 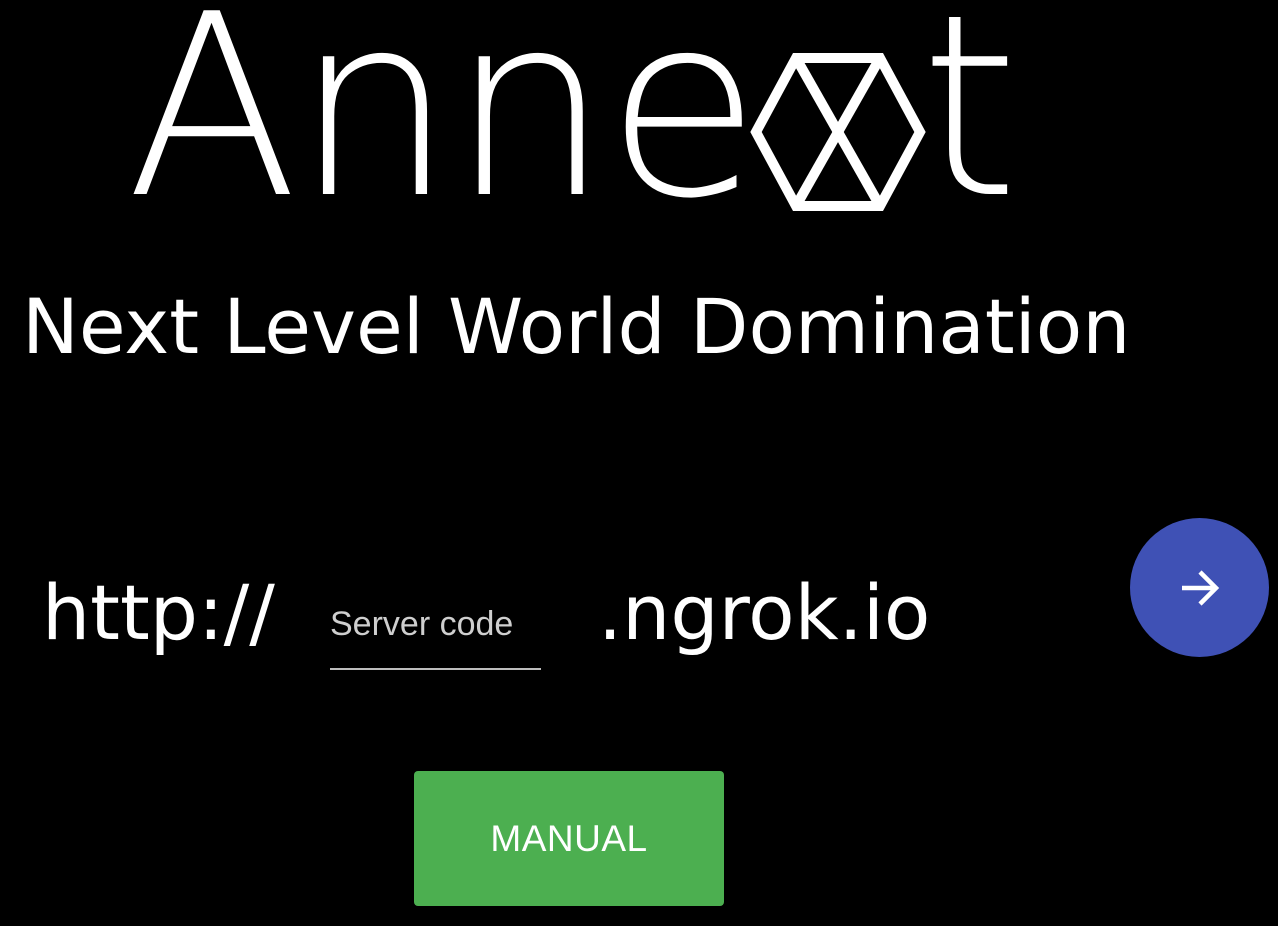 I want to click on url-suffix: .ngrok.io, so click(x=764, y=612).